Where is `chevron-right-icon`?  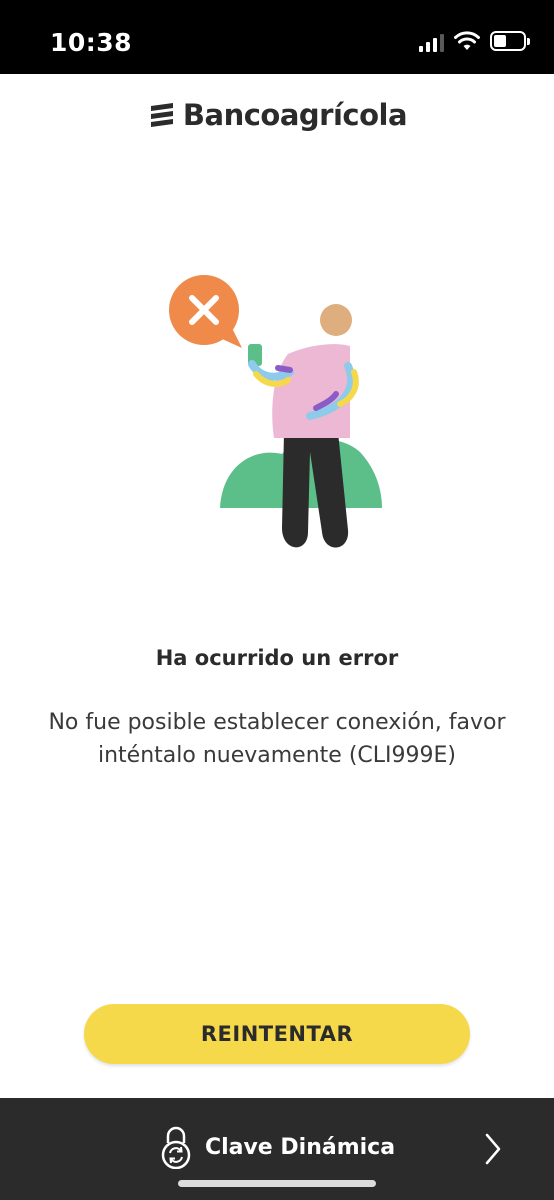 chevron-right-icon is located at coordinates (493, 1149).